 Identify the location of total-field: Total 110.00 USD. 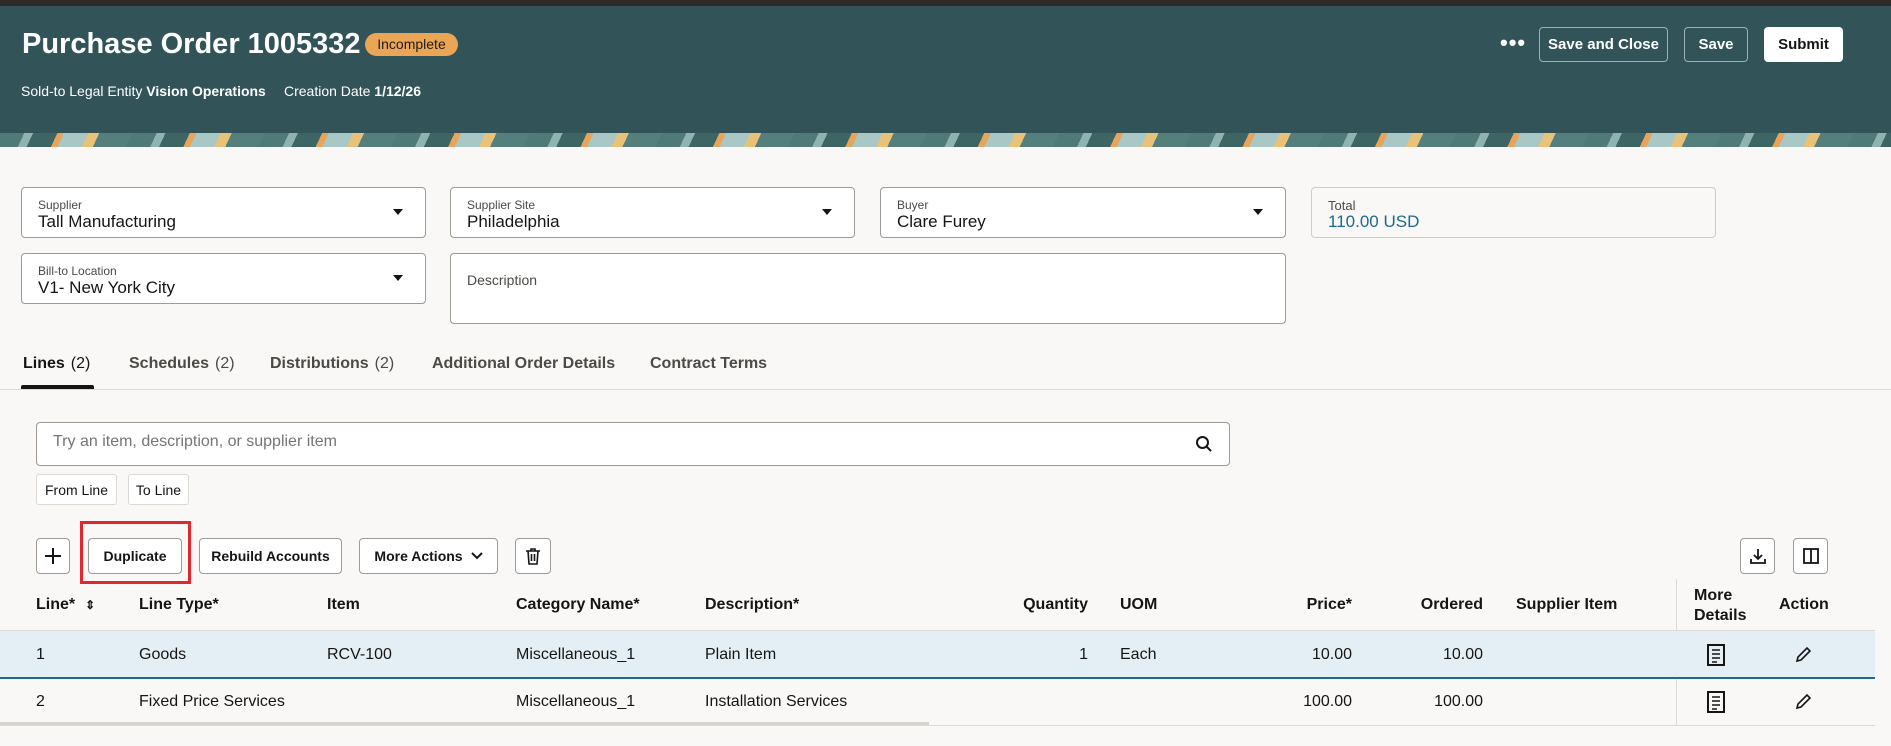
(1513, 212).